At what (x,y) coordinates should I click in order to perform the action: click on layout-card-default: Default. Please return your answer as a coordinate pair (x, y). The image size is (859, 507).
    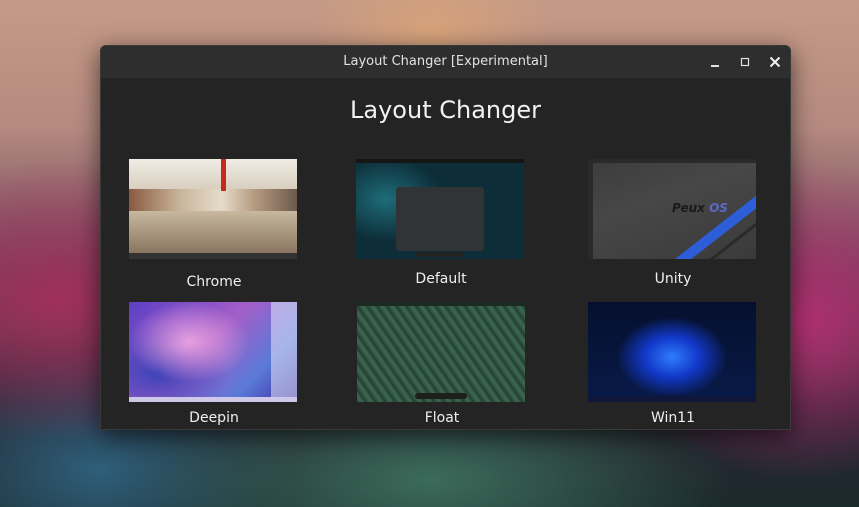
    Looking at the image, I should click on (441, 223).